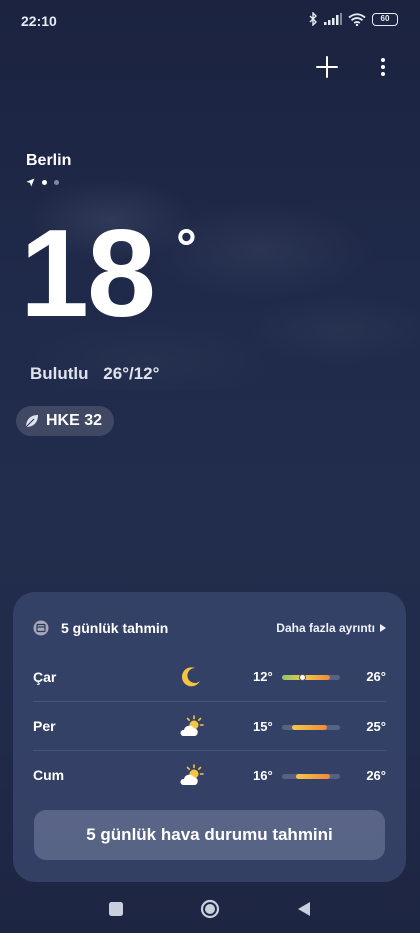 The image size is (420, 933). I want to click on forecast-day: Çar, so click(45, 676).